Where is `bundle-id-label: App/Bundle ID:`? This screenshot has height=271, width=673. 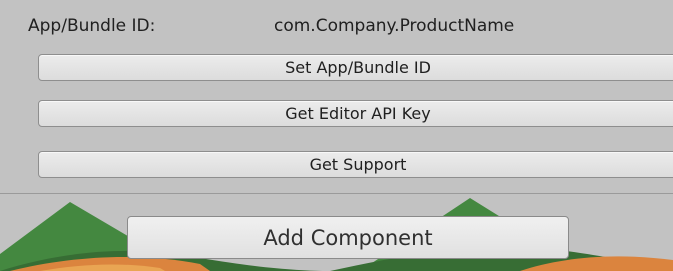
bundle-id-label: App/Bundle ID: is located at coordinates (92, 26).